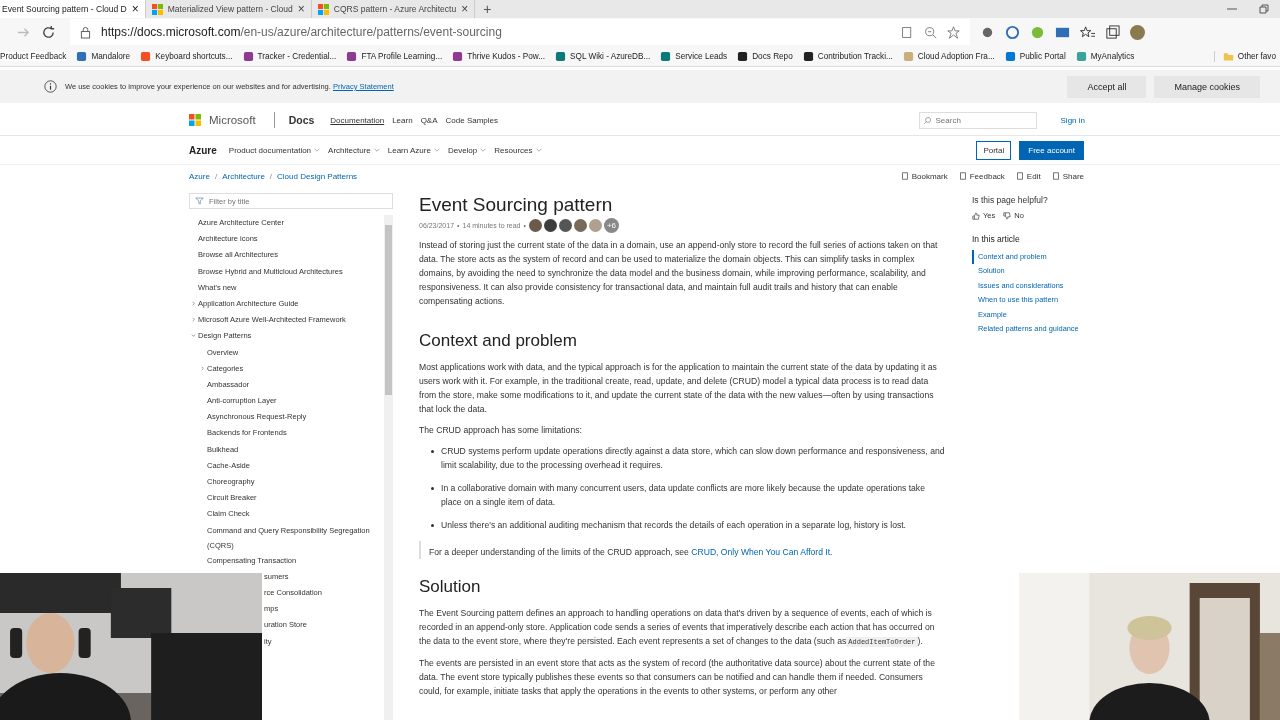 Image resolution: width=1280 pixels, height=720 pixels. I want to click on cookie-button: Accept all, so click(1107, 86).